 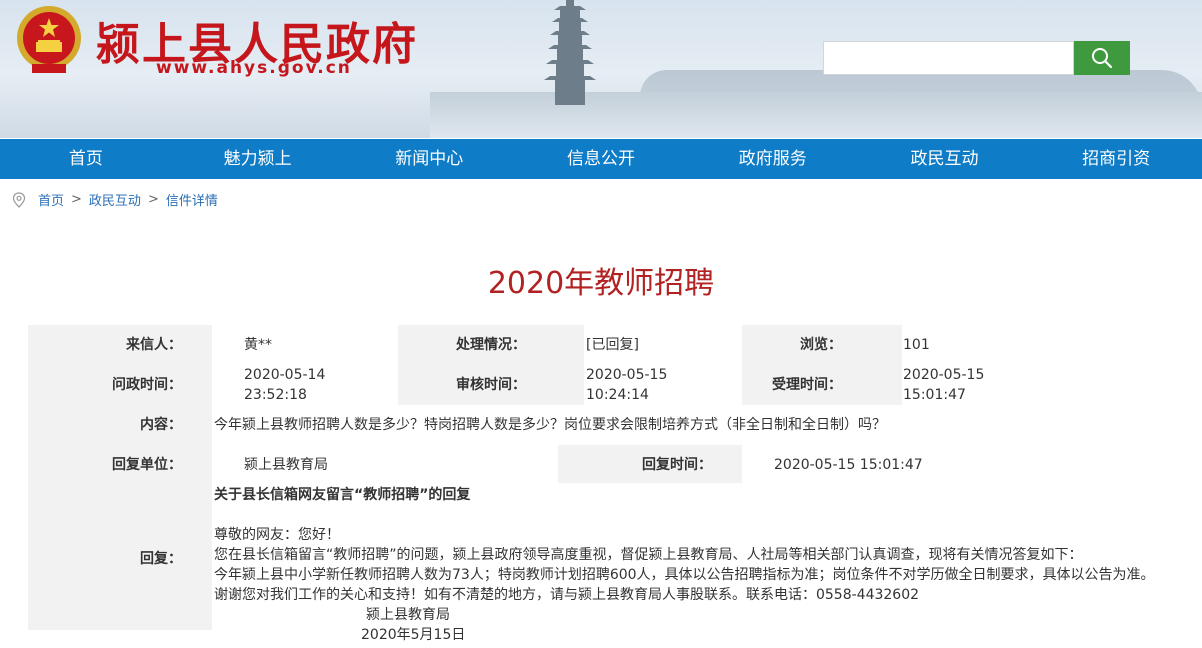 What do you see at coordinates (51, 199) in the screenshot?
I see `breadcrumb-home: 首页` at bounding box center [51, 199].